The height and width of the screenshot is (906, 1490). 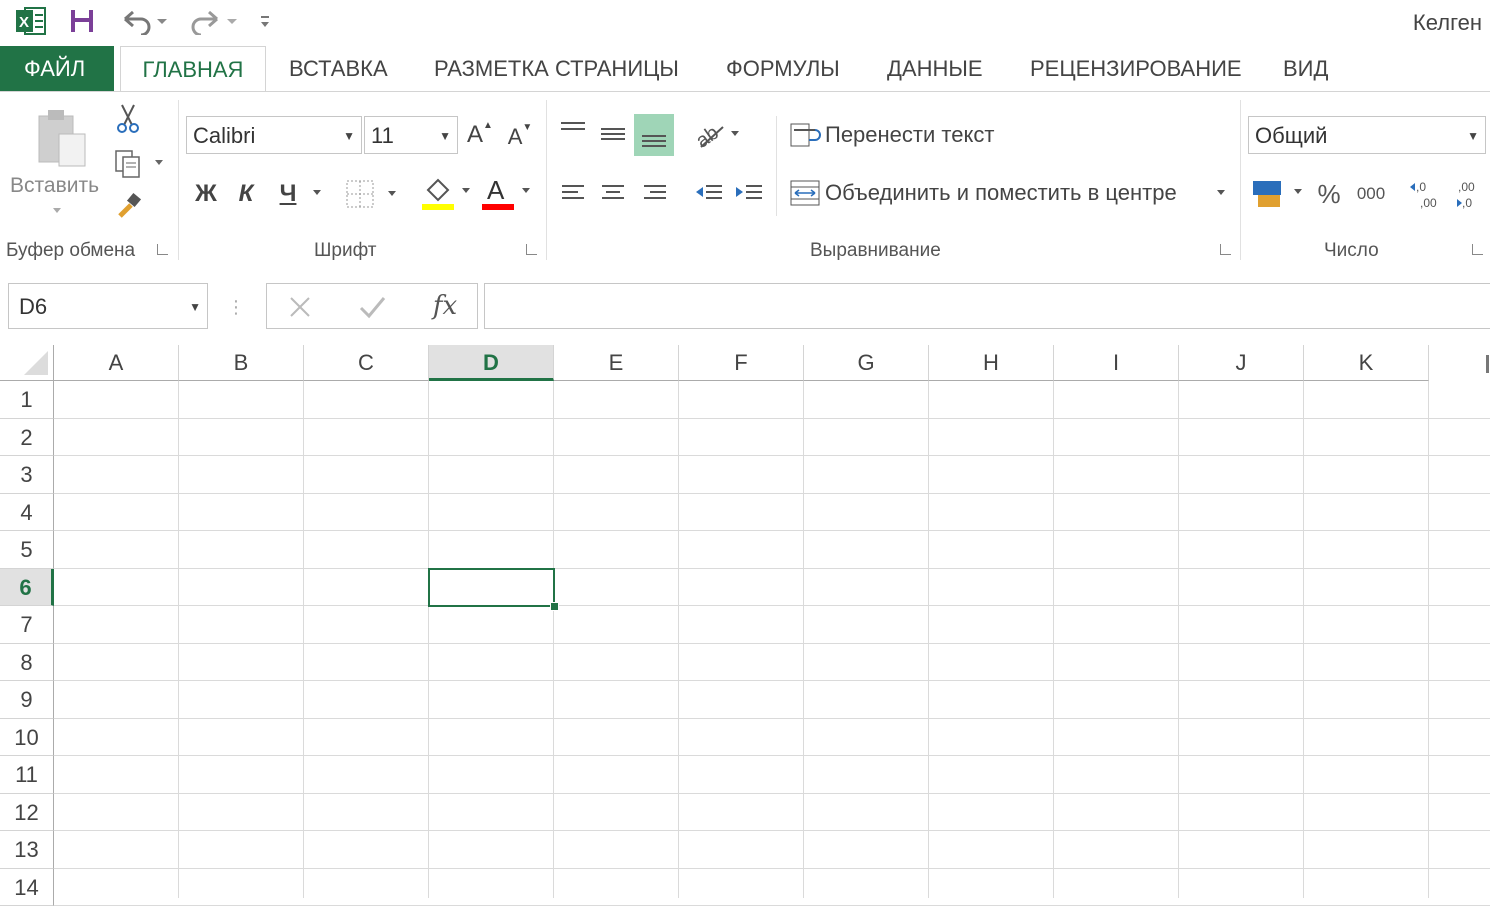 I want to click on row-header: 2, so click(x=27, y=438).